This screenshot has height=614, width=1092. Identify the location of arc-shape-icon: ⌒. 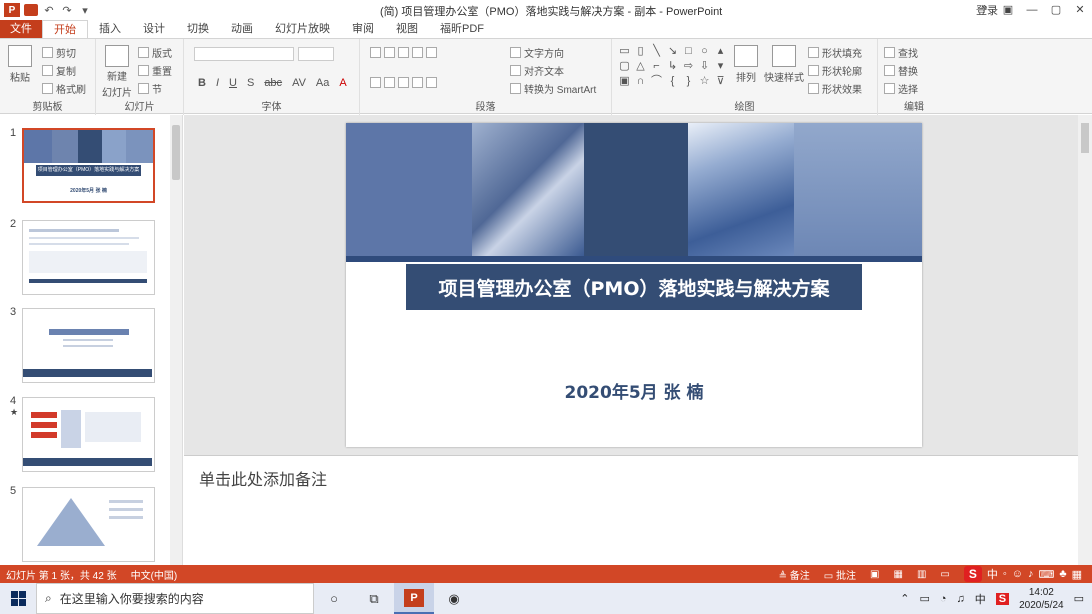
(656, 81).